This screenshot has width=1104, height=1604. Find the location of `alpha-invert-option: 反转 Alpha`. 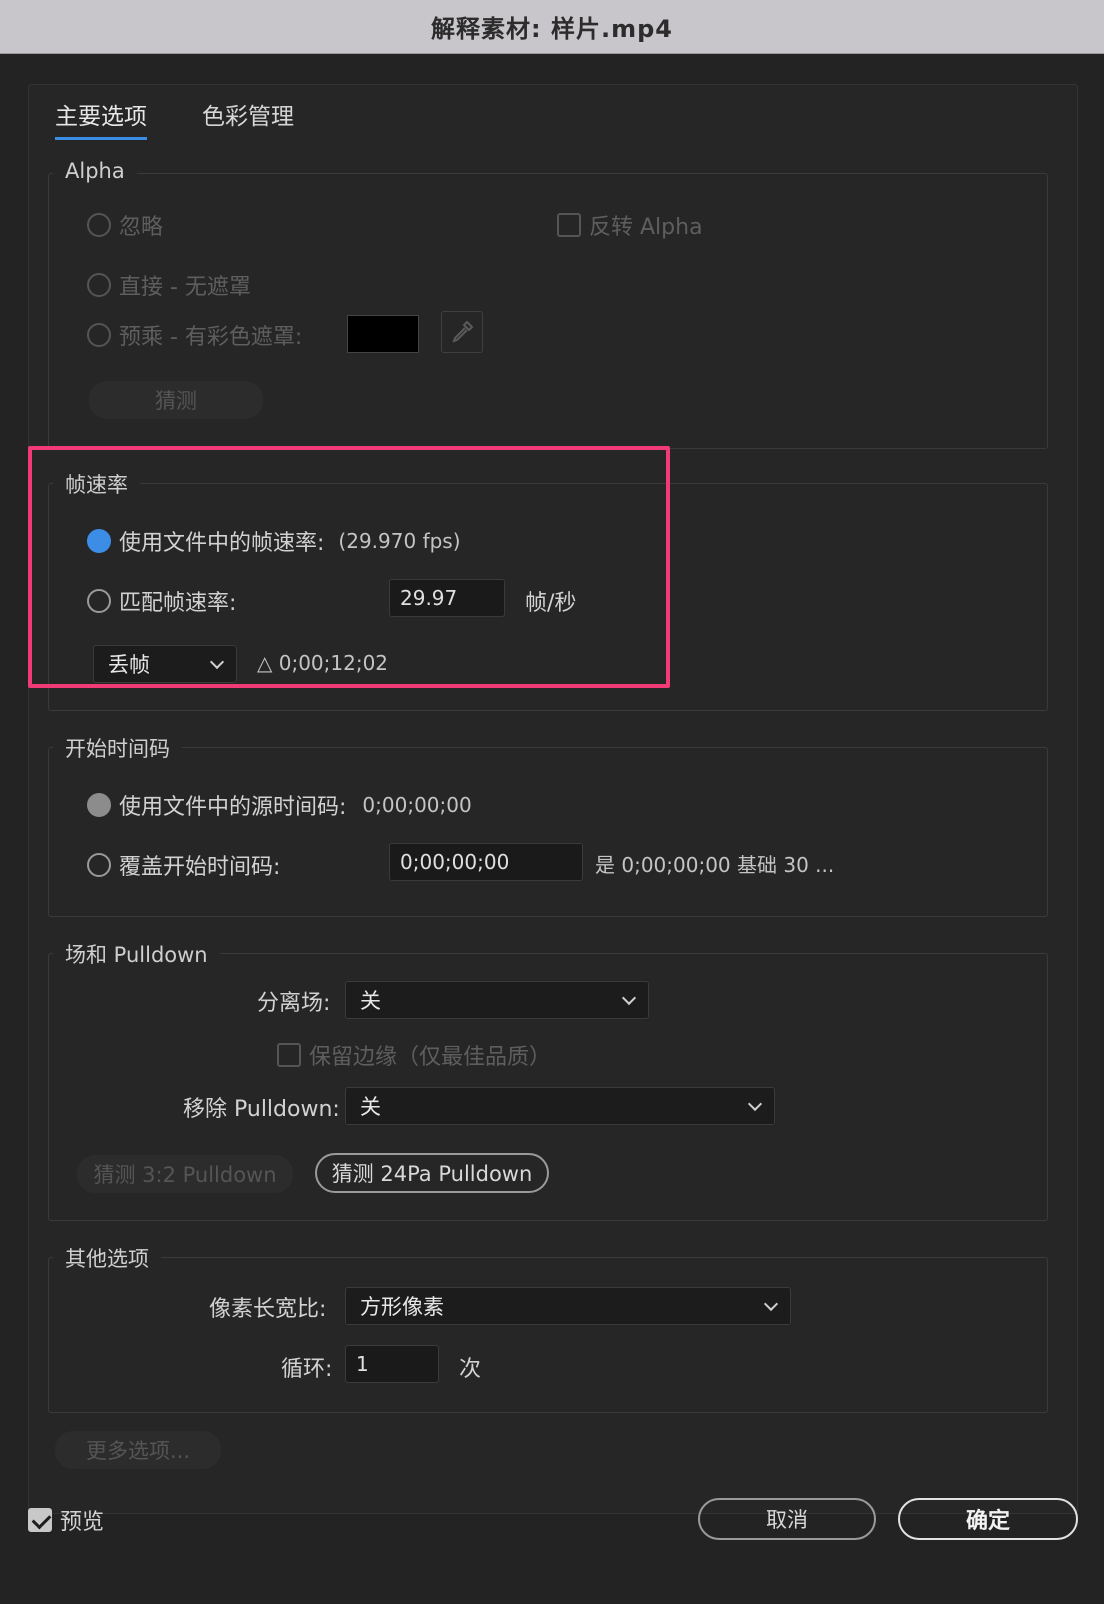

alpha-invert-option: 反转 Alpha is located at coordinates (630, 225).